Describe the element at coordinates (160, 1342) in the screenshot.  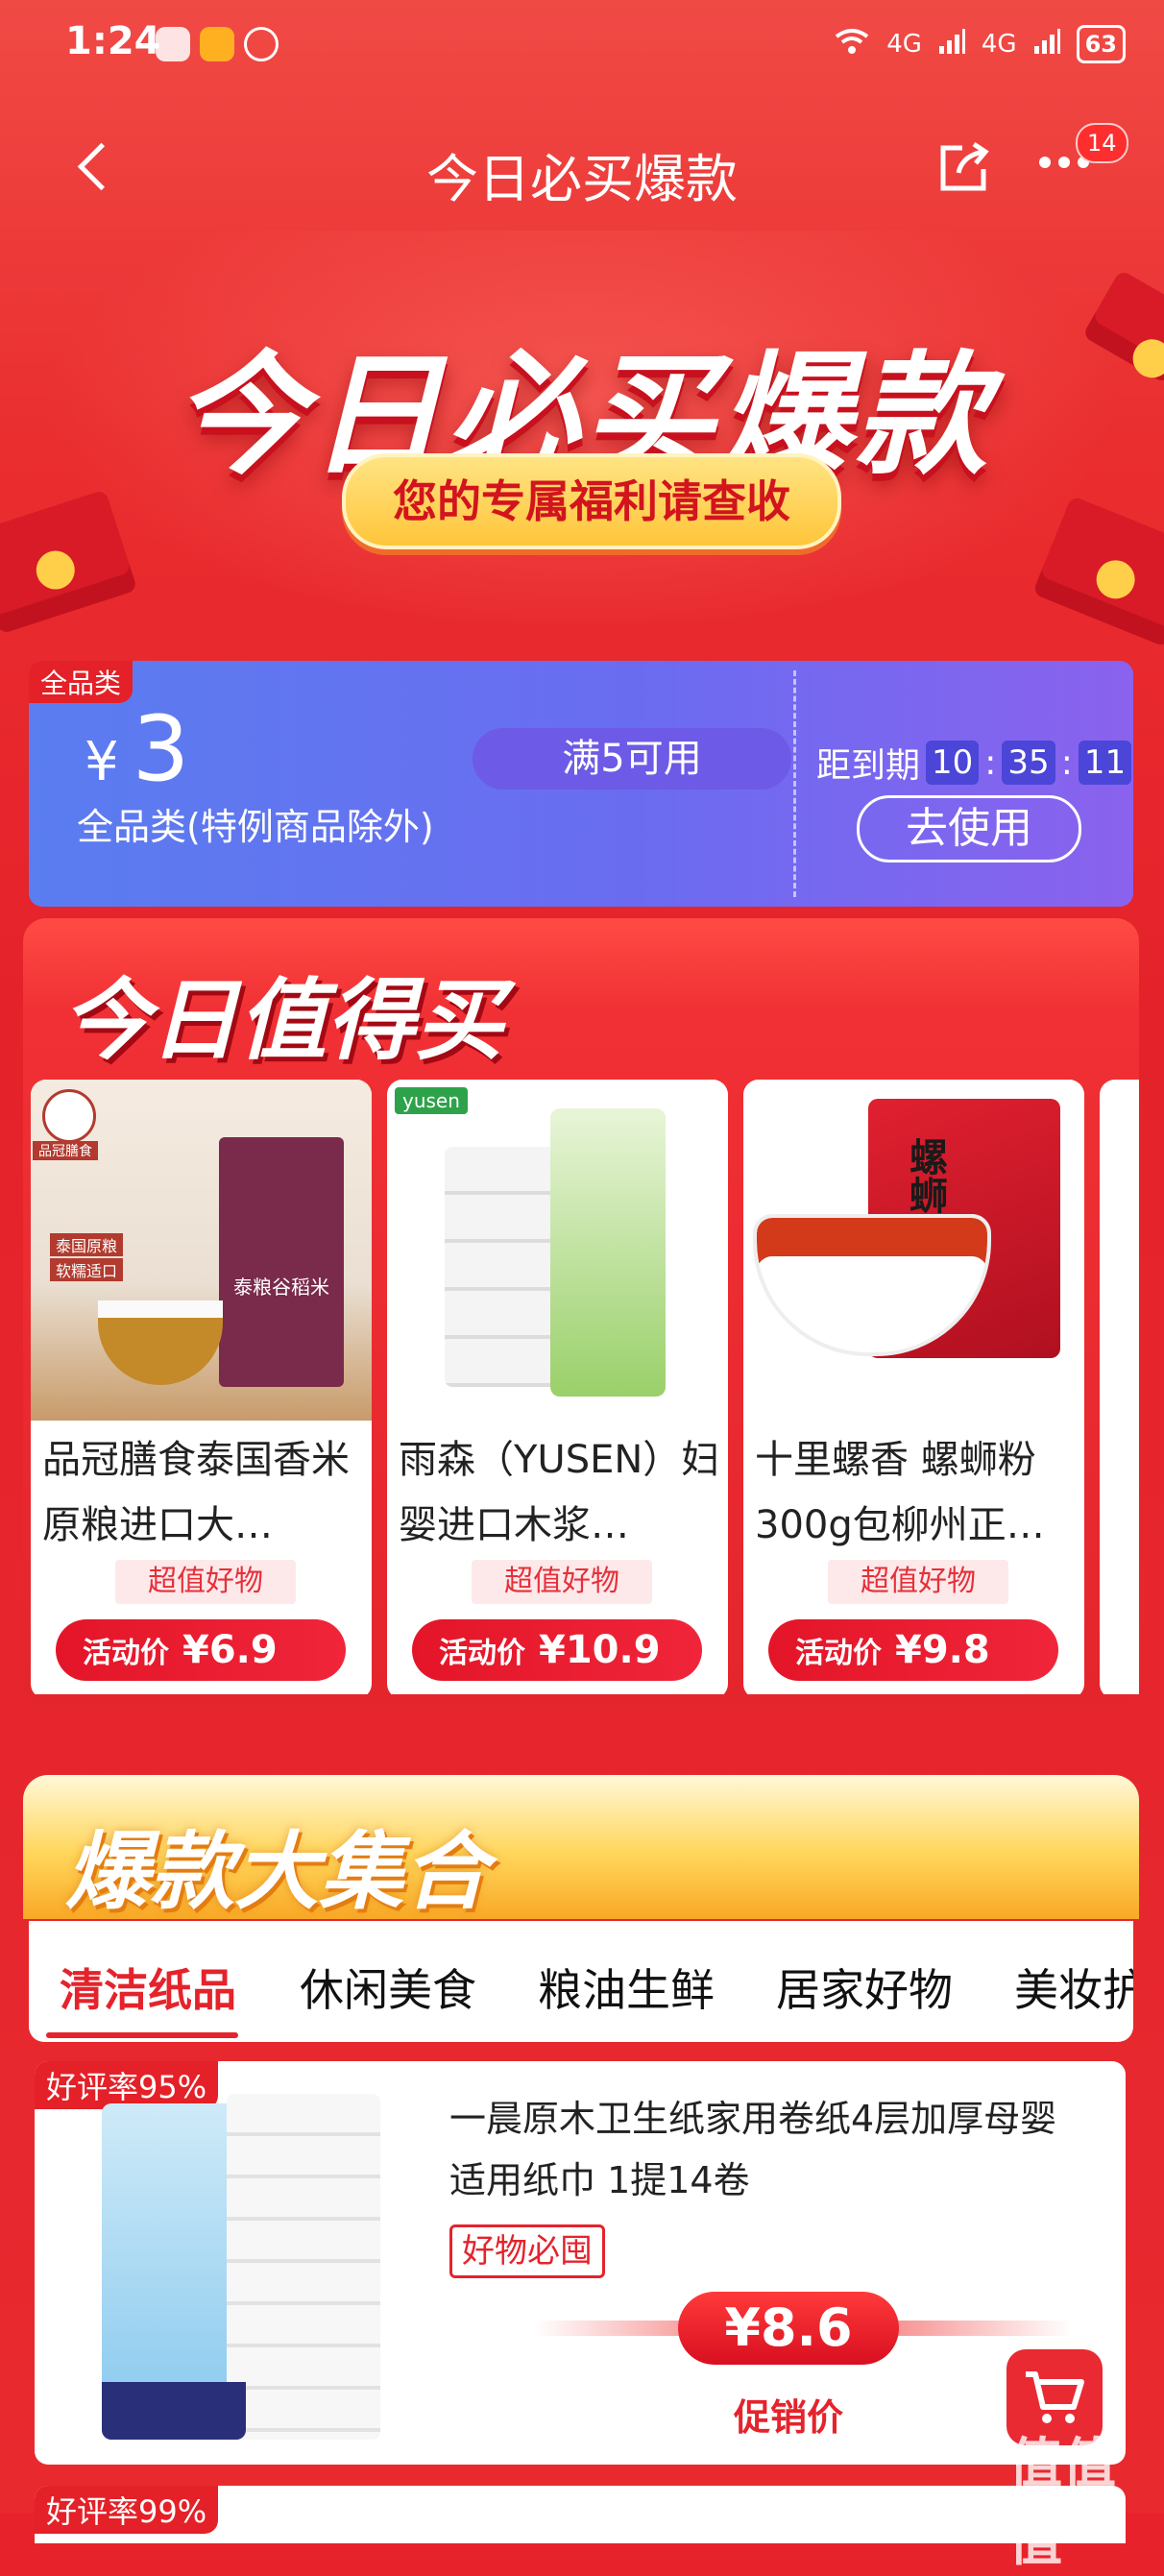
I see `rice-bowl` at that location.